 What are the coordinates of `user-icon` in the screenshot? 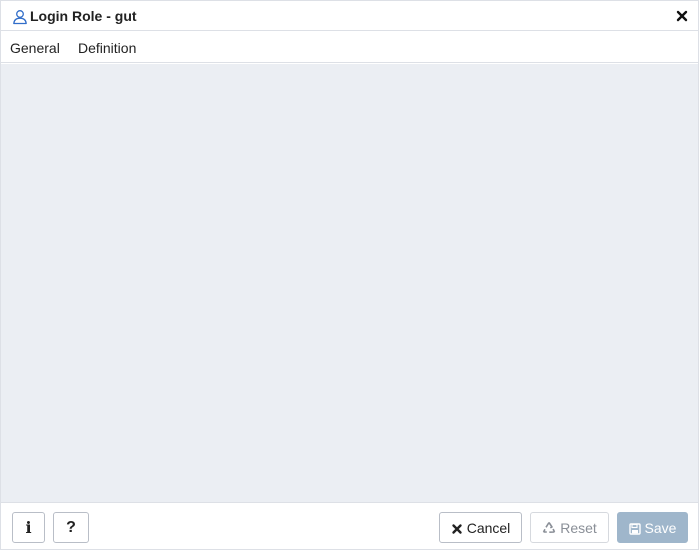 It's located at (20, 17).